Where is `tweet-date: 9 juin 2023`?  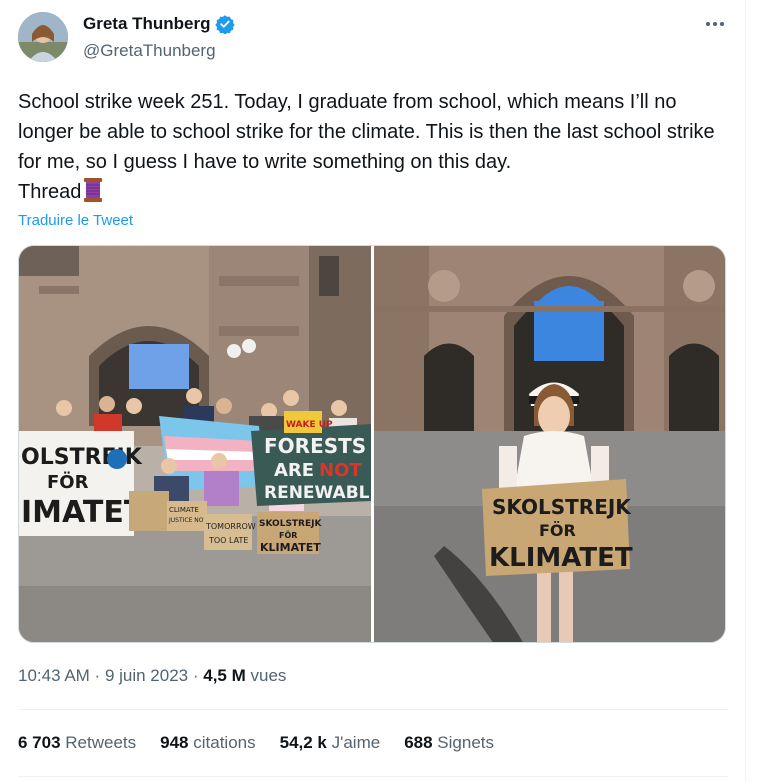
tweet-date: 9 juin 2023 is located at coordinates (146, 675).